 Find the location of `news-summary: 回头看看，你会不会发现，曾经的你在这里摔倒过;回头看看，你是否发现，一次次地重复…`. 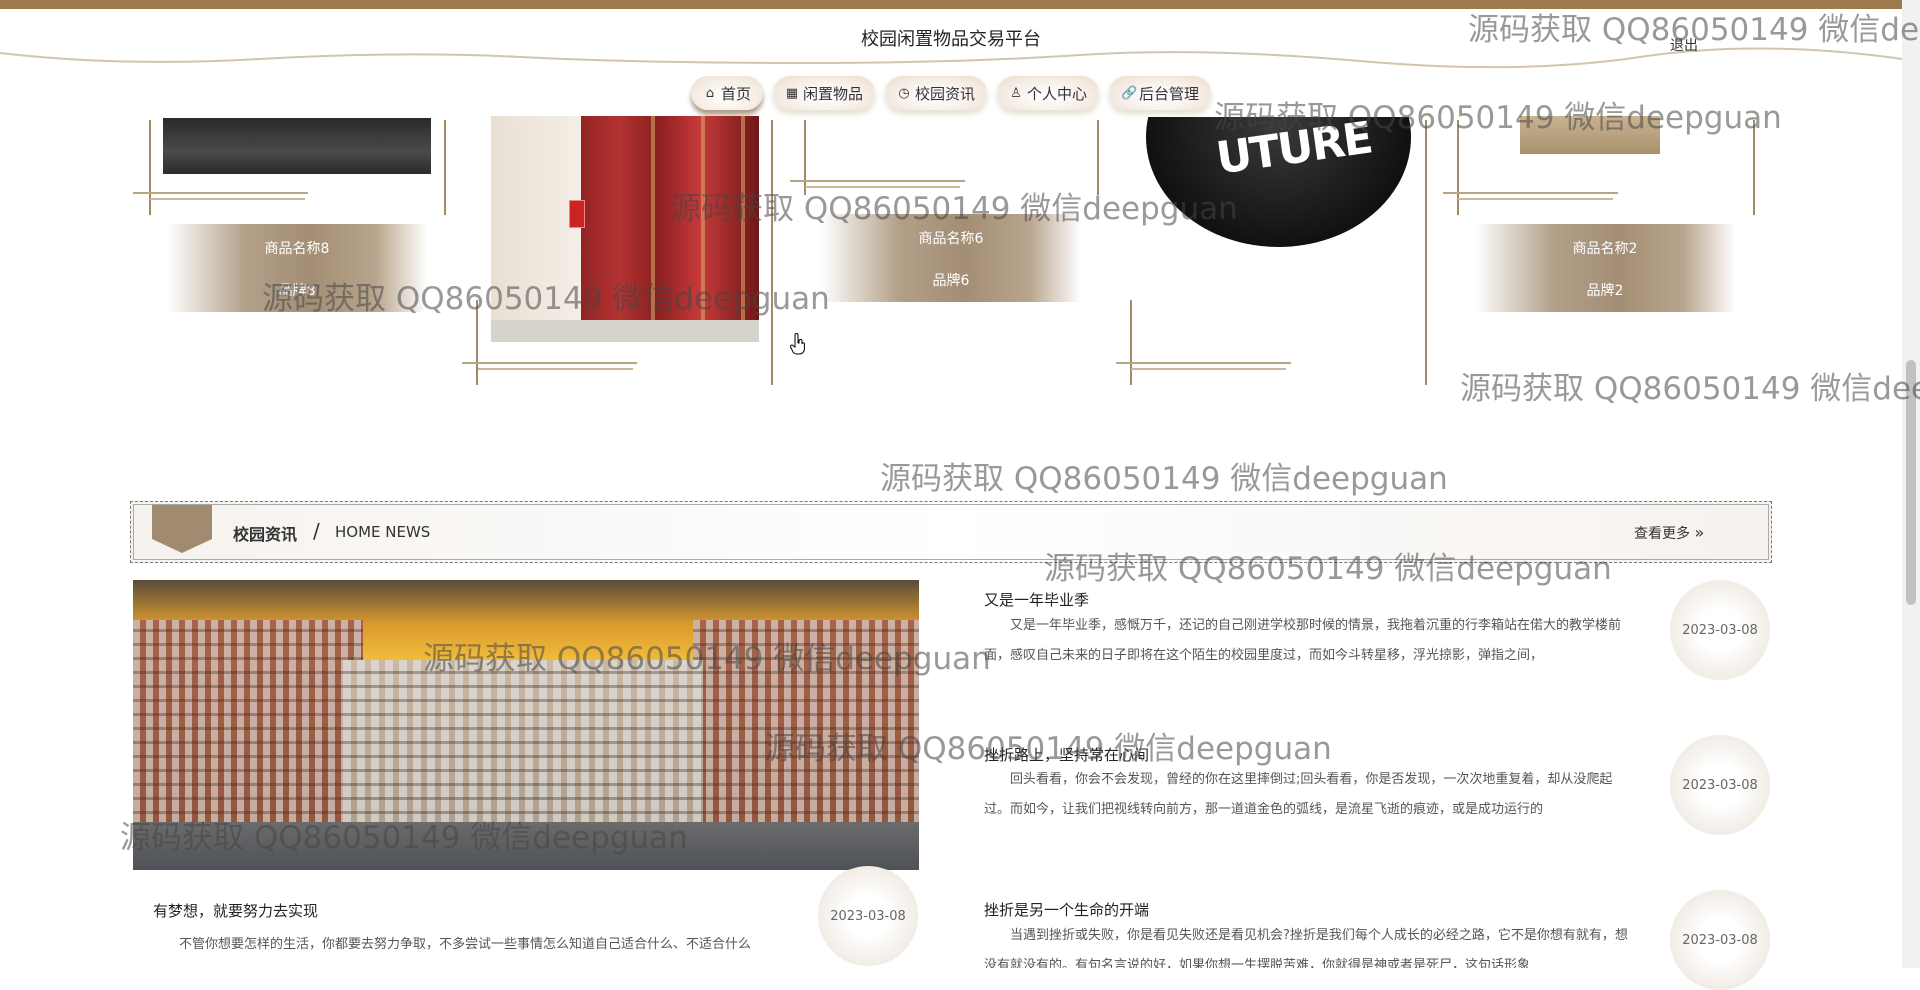

news-summary: 回头看看，你会不会发现，曾经的你在这里摔倒过;回头看看，你是否发现，一次次地重复… is located at coordinates (1298, 794).